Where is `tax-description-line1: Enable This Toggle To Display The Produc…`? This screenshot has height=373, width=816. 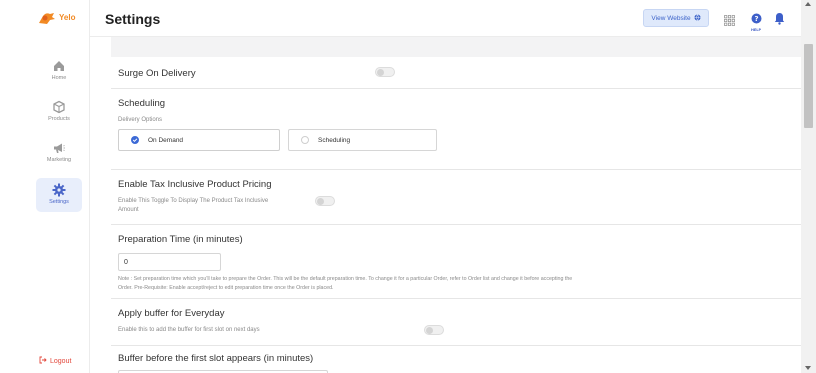 tax-description-line1: Enable This Toggle To Display The Produc… is located at coordinates (193, 201).